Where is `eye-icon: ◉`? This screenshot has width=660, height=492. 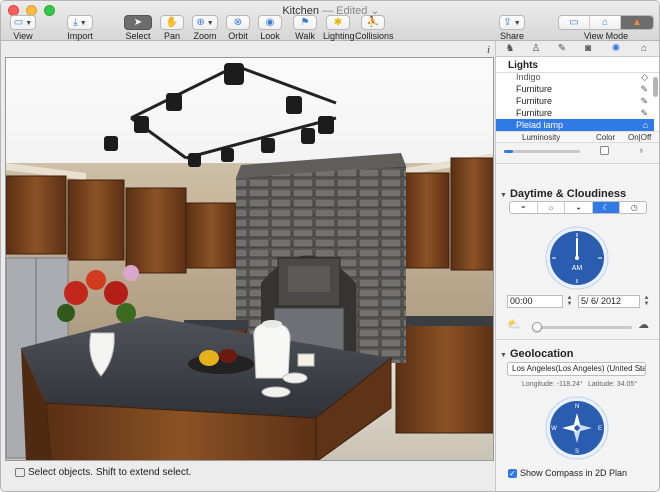 eye-icon: ◉ is located at coordinates (270, 22).